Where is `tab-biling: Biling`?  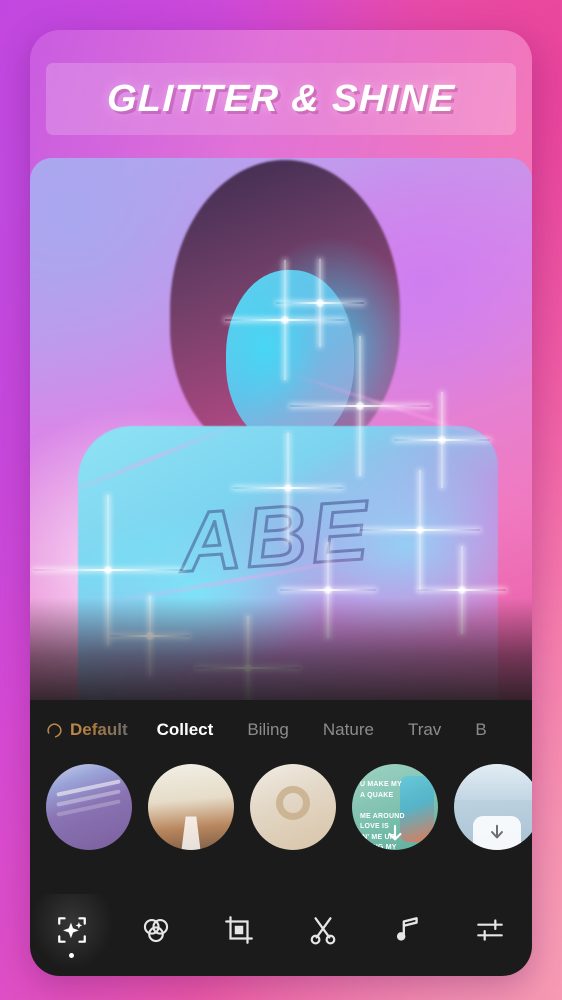
tab-biling: Biling is located at coordinates (268, 730).